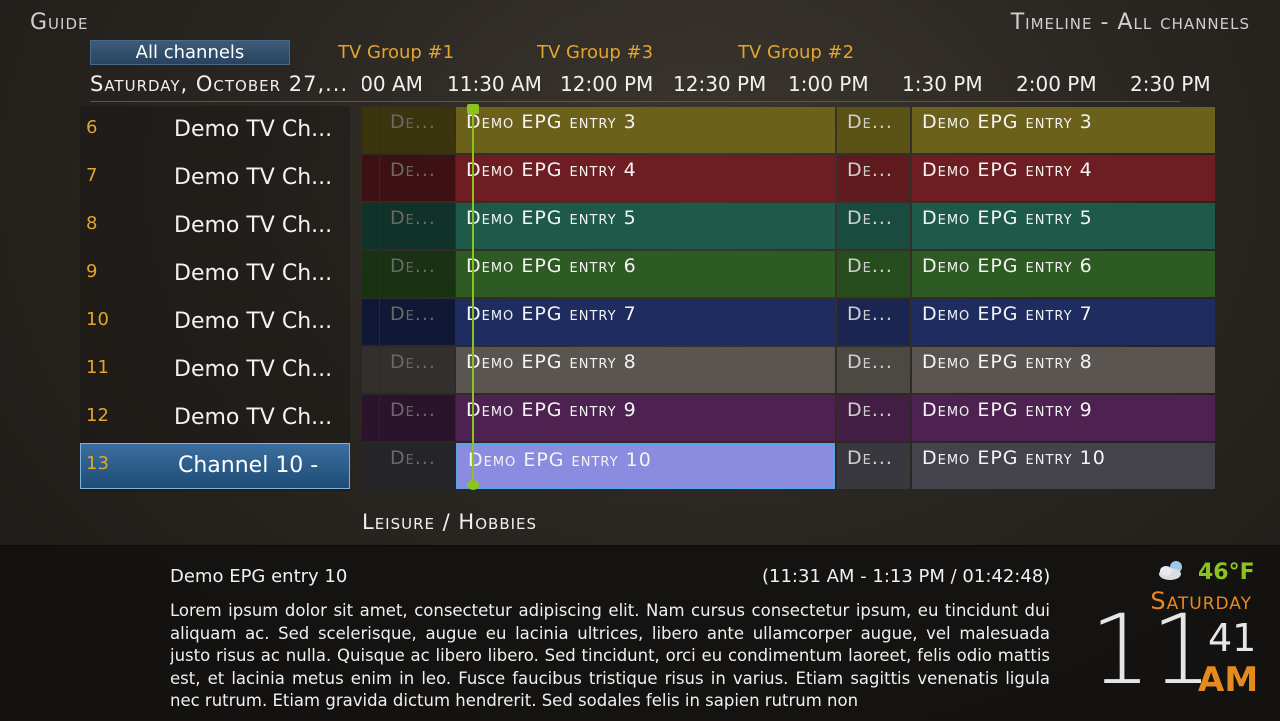 The image size is (1280, 721). I want to click on epg-cell-focused: Demo EPG entry 10, so click(645, 466).